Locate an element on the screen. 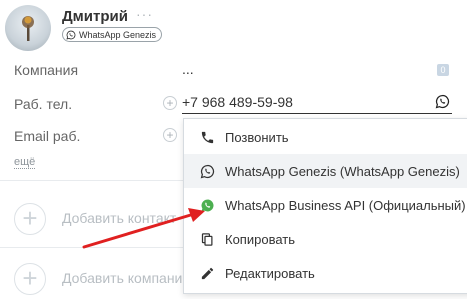 The image size is (467, 299). menu-item-whatsapp-business-api: WhatsApp Business API (Официальный) is located at coordinates (325, 205).